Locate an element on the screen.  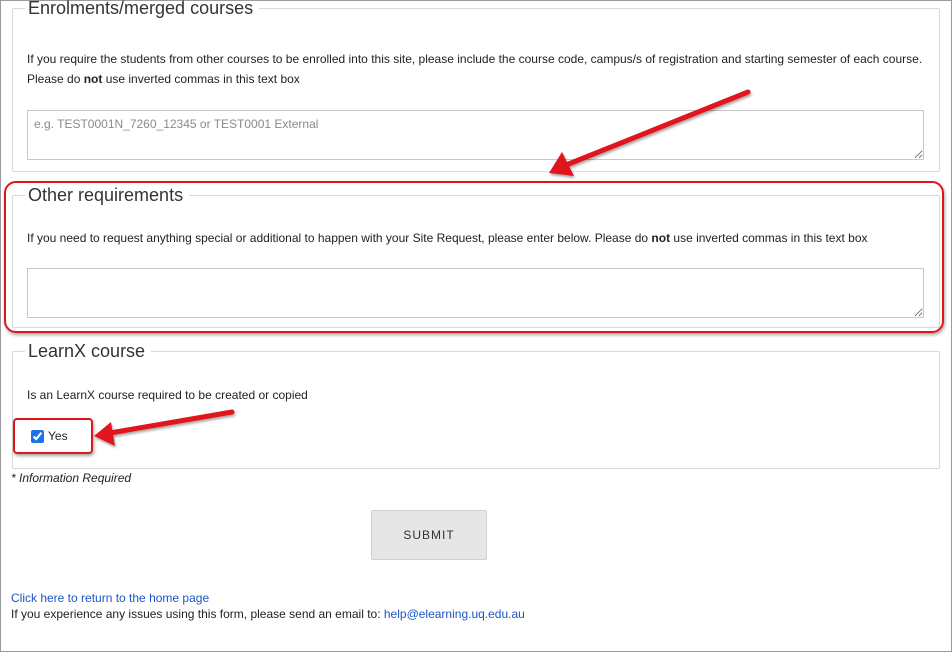
checkbox-highlight is located at coordinates (53, 436).